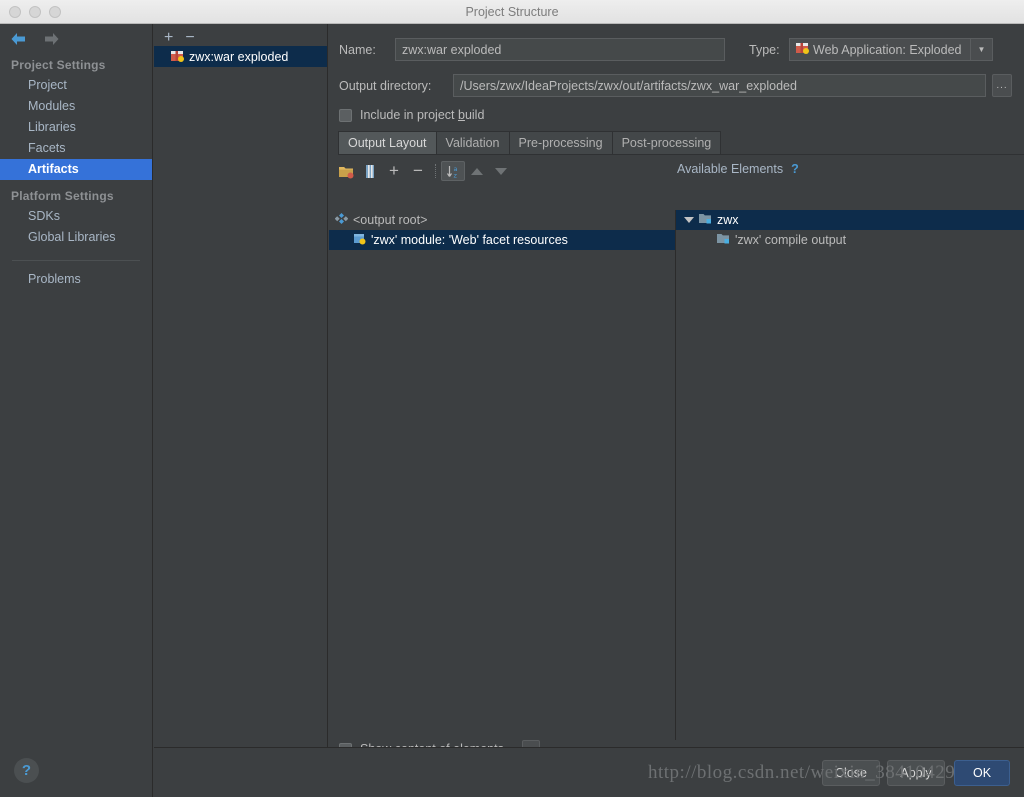 The height and width of the screenshot is (797, 1024). Describe the element at coordinates (850, 220) in the screenshot. I see `tree-row: zwx` at that location.